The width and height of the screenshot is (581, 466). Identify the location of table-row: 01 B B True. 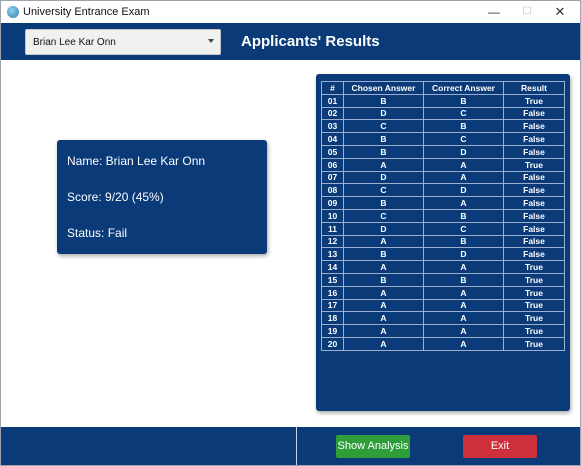
(443, 100).